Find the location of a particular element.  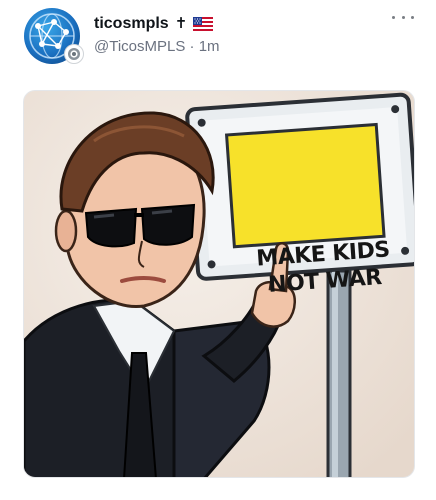

handle-row: @TicosMPLS · 1m is located at coordinates (157, 47).